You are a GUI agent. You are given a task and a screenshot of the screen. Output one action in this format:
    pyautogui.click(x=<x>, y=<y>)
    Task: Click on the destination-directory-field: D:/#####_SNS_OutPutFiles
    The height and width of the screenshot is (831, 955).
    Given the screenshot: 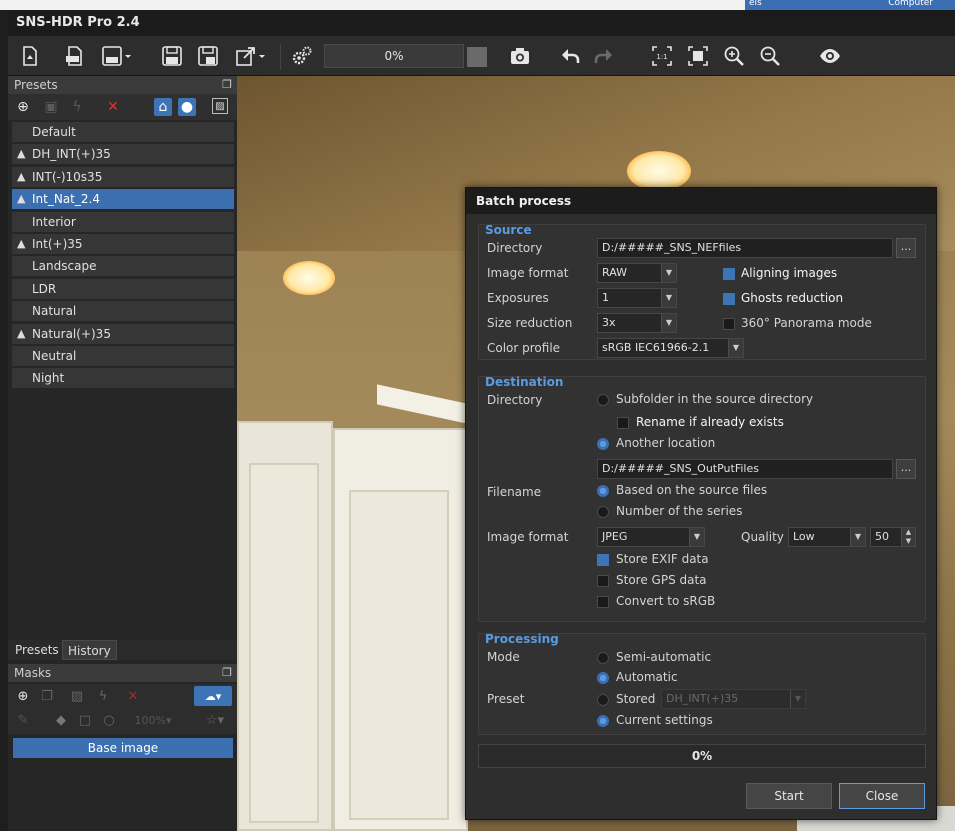 What is the action you would take?
    pyautogui.click(x=745, y=469)
    